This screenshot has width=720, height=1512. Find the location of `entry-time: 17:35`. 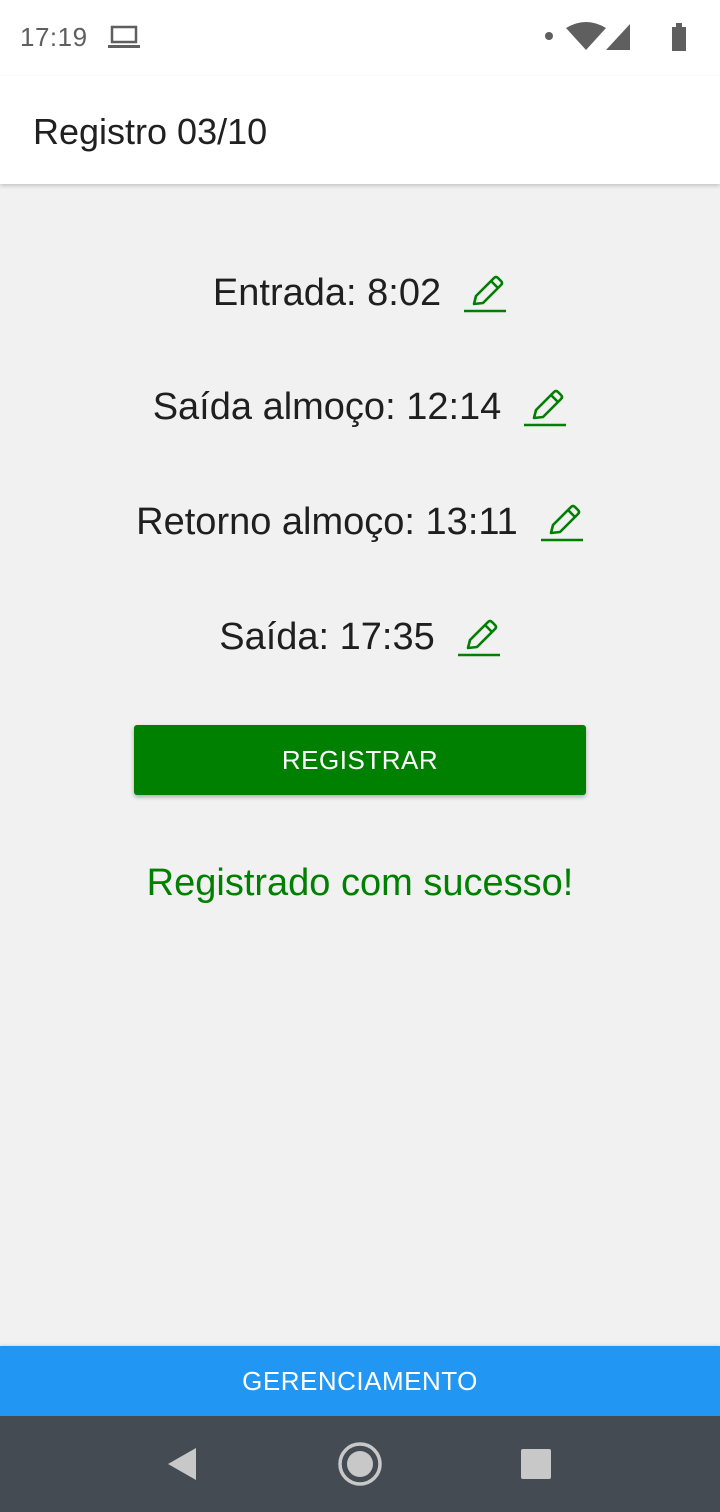

entry-time: 17:35 is located at coordinates (387, 636).